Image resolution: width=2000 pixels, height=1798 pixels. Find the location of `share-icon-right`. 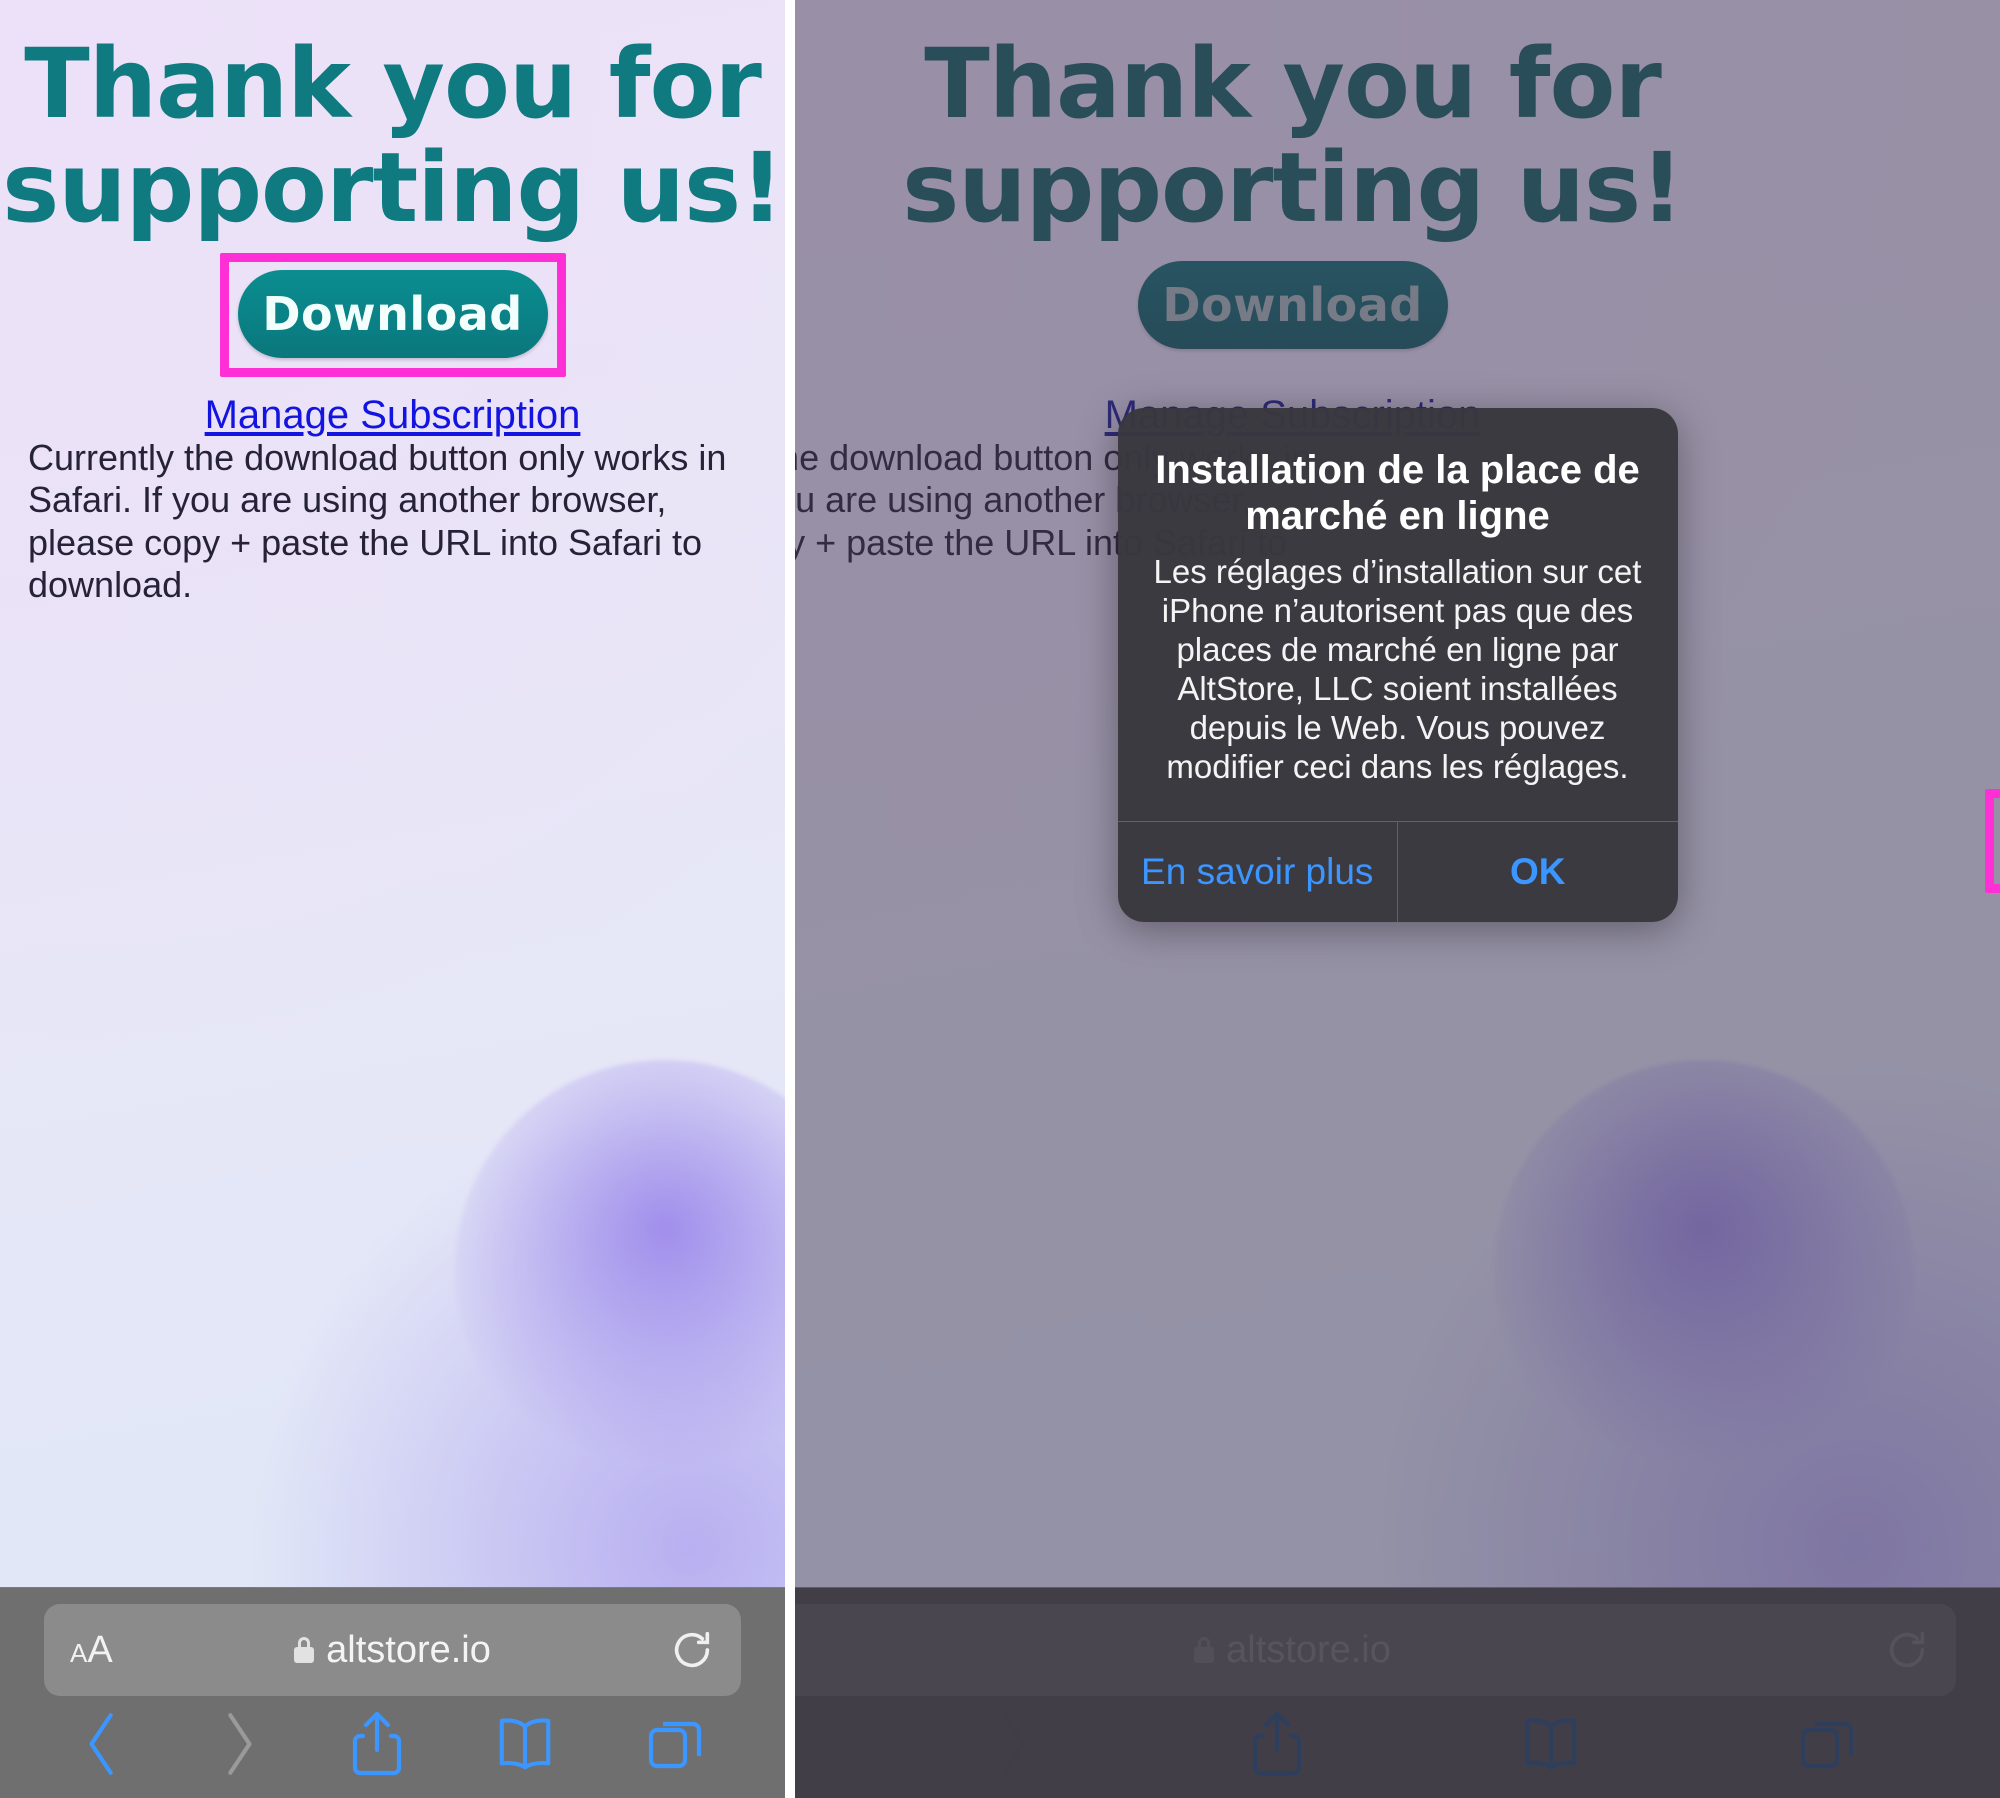

share-icon-right is located at coordinates (1277, 1744).